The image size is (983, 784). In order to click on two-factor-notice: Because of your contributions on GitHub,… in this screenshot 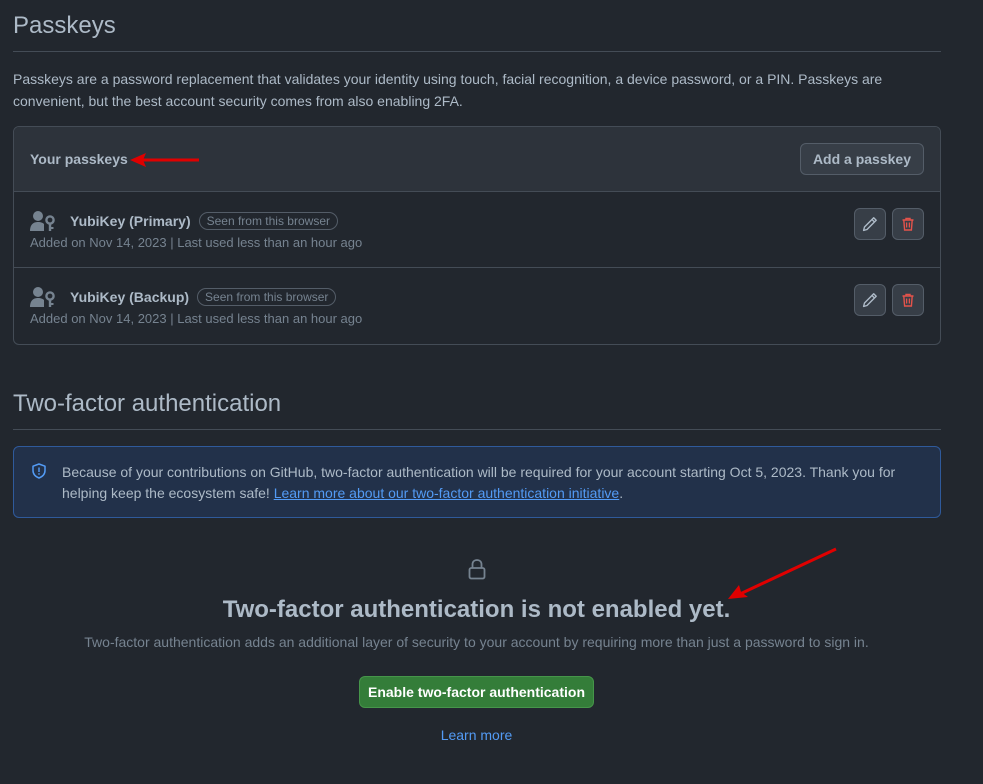, I will do `click(477, 482)`.